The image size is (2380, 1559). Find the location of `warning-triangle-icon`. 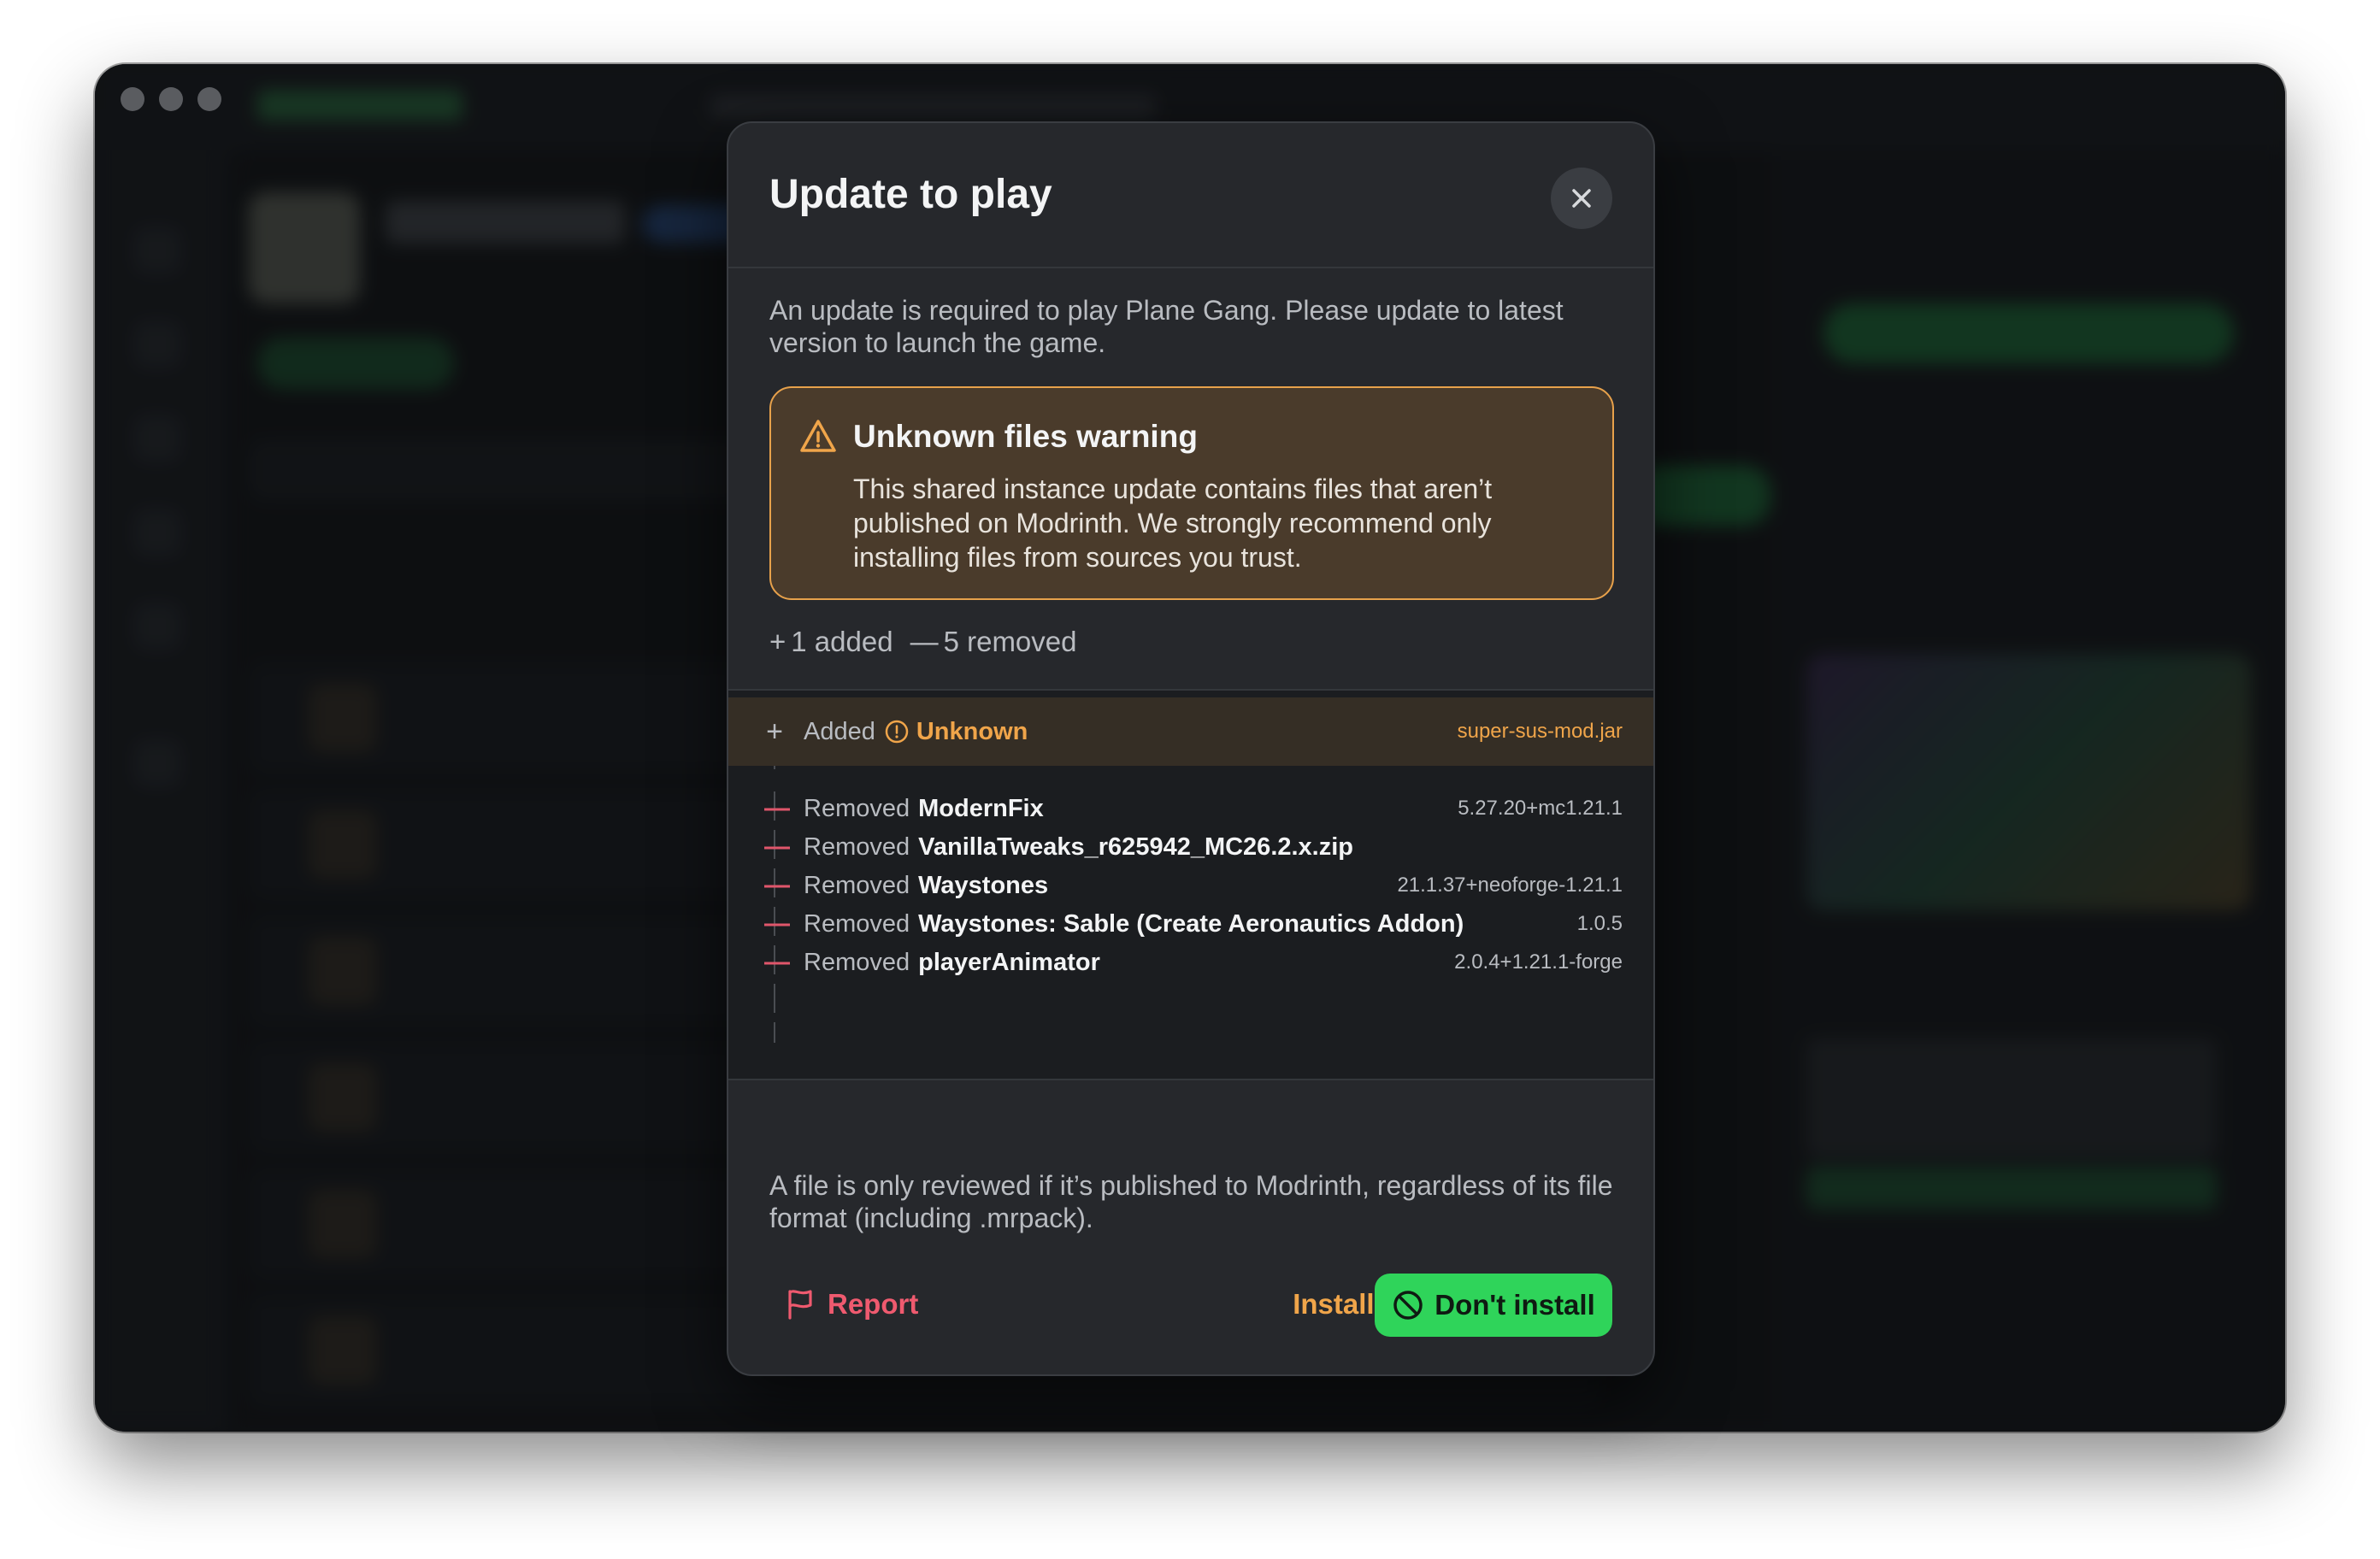

warning-triangle-icon is located at coordinates (818, 436).